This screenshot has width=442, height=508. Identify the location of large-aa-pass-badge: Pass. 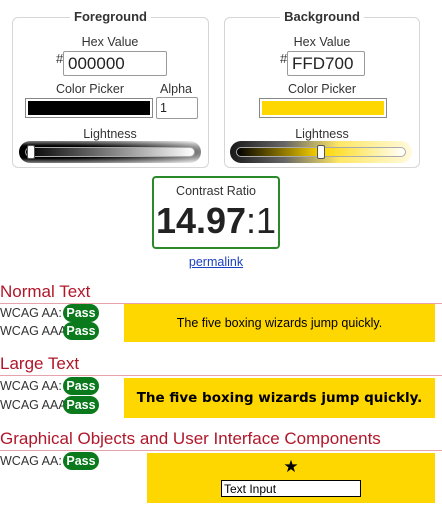
(81, 386).